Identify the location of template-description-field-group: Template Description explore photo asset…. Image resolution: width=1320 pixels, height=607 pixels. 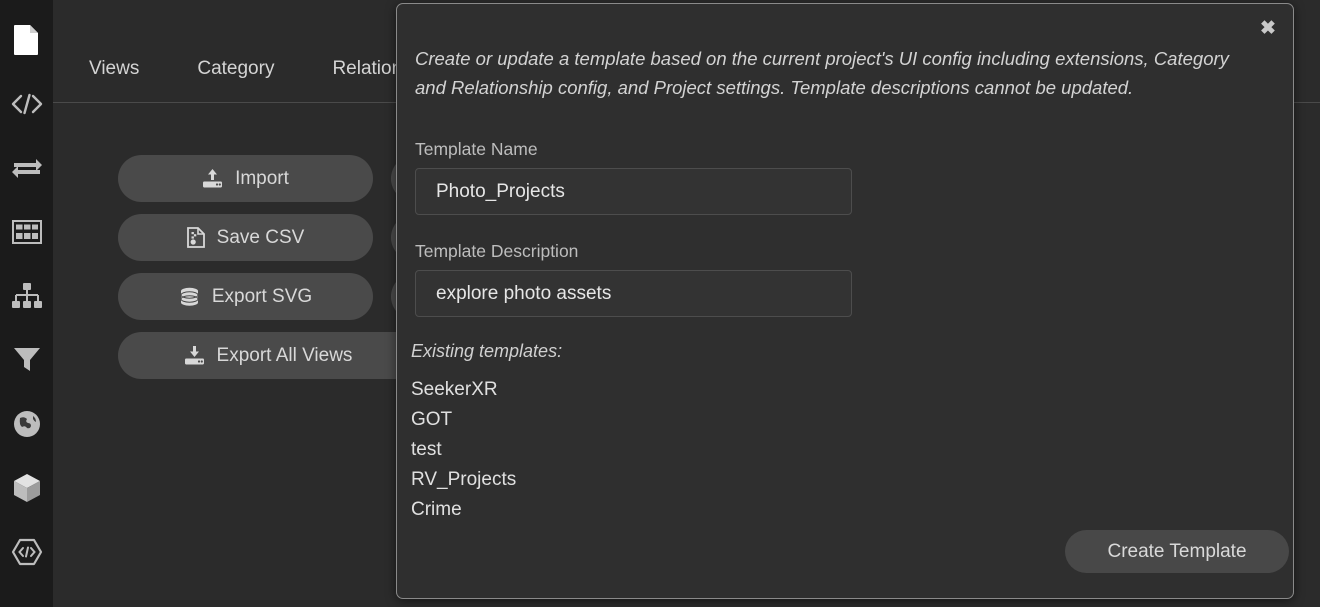
(633, 279).